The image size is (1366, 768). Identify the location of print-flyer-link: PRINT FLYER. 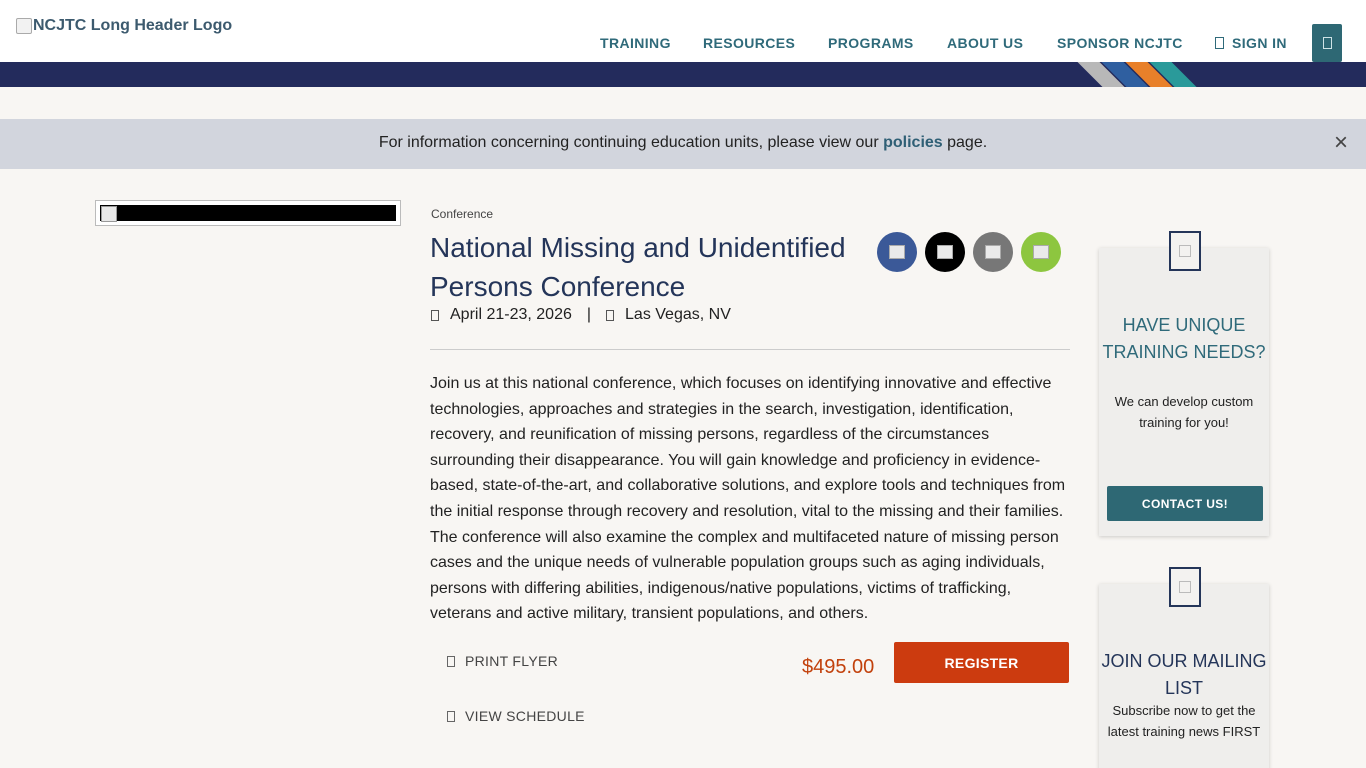
(502, 661).